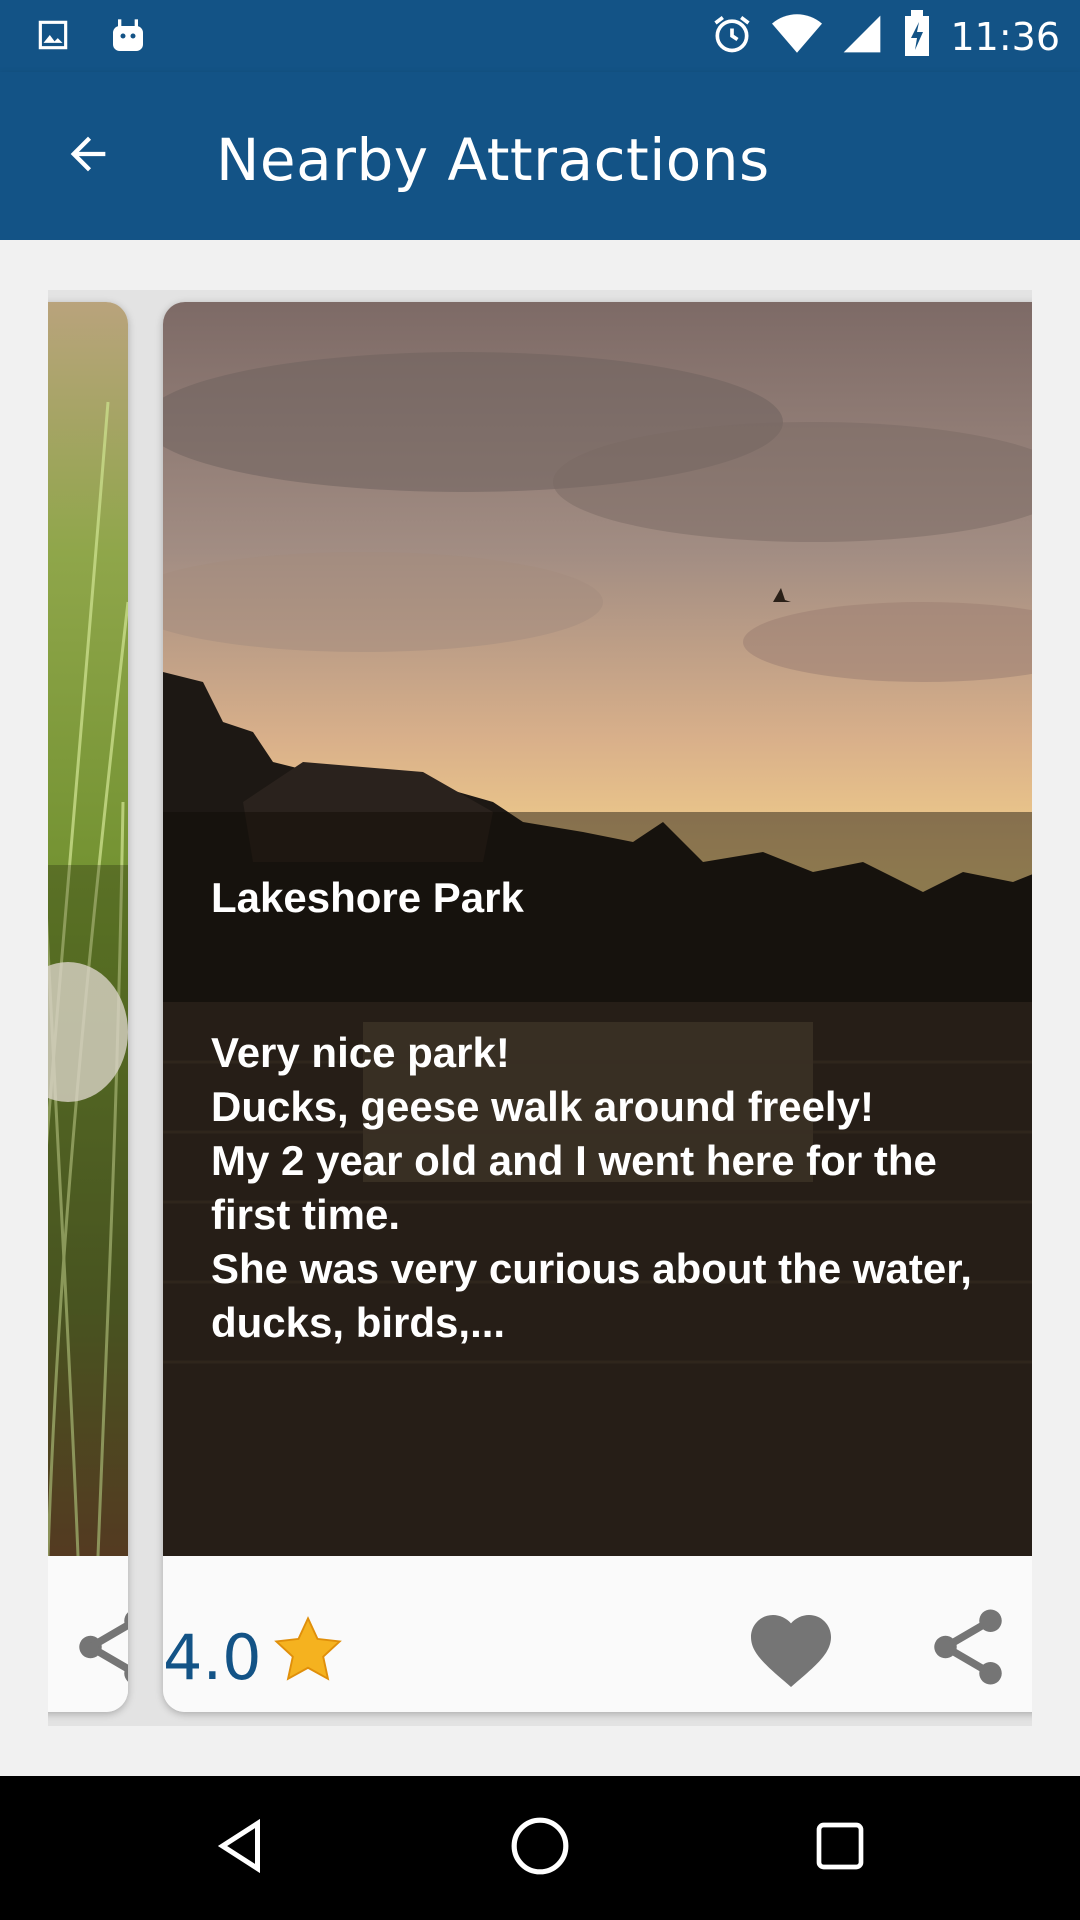 The height and width of the screenshot is (1920, 1080). I want to click on app-bar: Nearby Attractions, so click(540, 156).